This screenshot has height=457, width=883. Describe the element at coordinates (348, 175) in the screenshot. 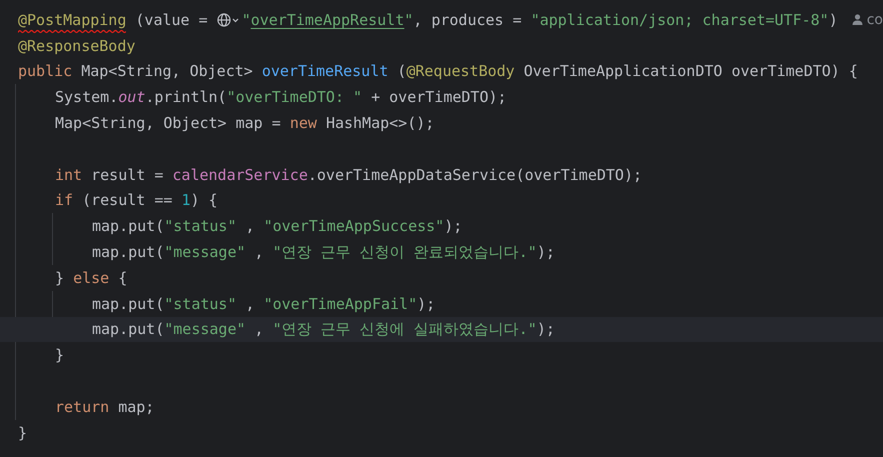

I see `code-text: int result = calendarService.overTimeAppDataService(overTimeDTO);` at that location.